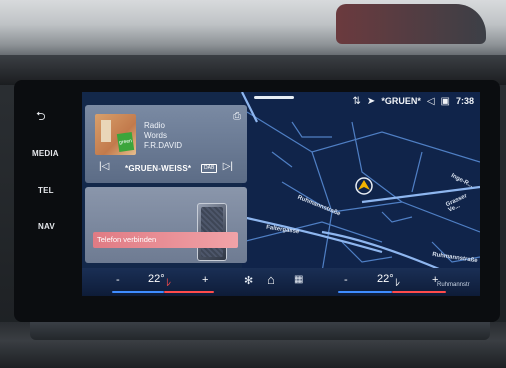  What do you see at coordinates (248, 280) in the screenshot?
I see `fan-icon: ✻` at bounding box center [248, 280].